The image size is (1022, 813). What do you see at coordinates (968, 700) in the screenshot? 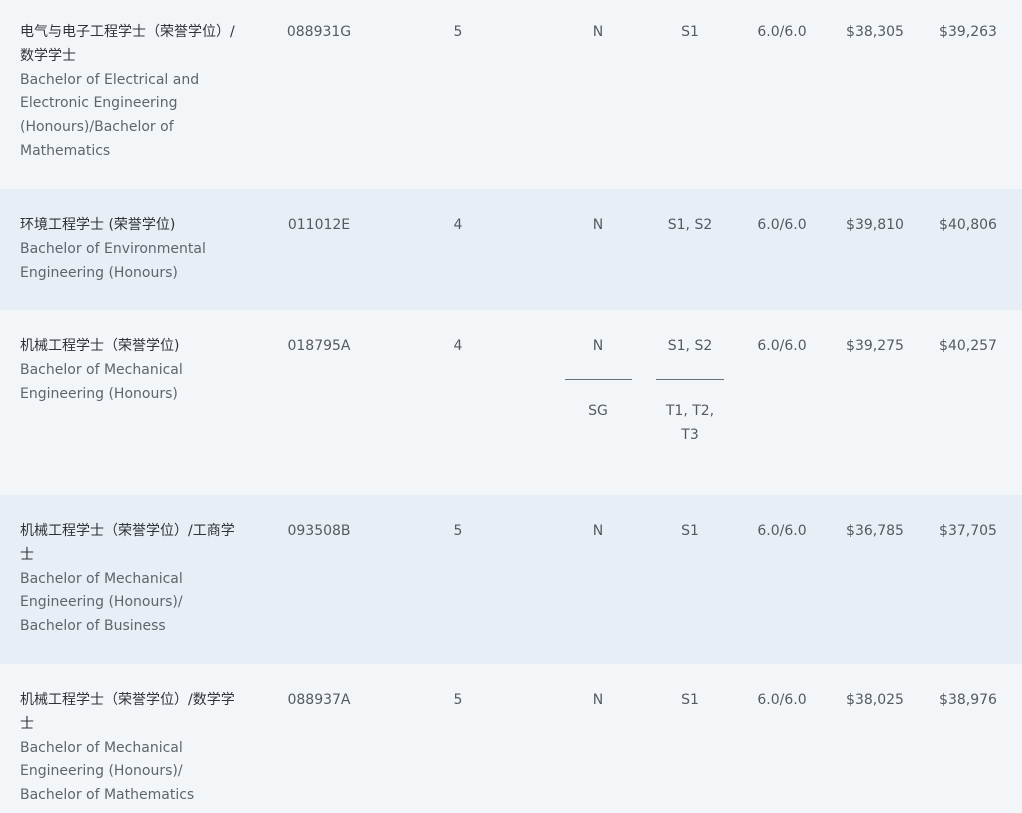
I see `tuition-fee-next: $38,976` at bounding box center [968, 700].